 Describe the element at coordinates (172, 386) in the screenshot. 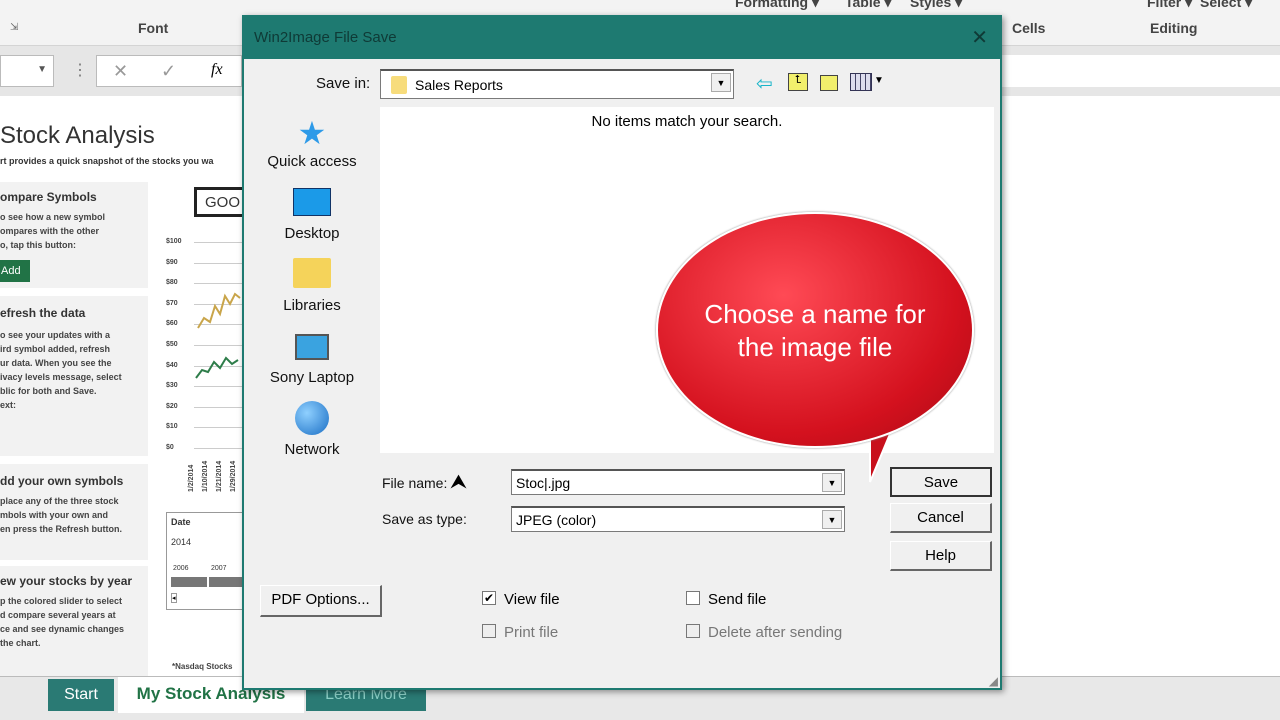

I see `y-tick-label: $30` at that location.